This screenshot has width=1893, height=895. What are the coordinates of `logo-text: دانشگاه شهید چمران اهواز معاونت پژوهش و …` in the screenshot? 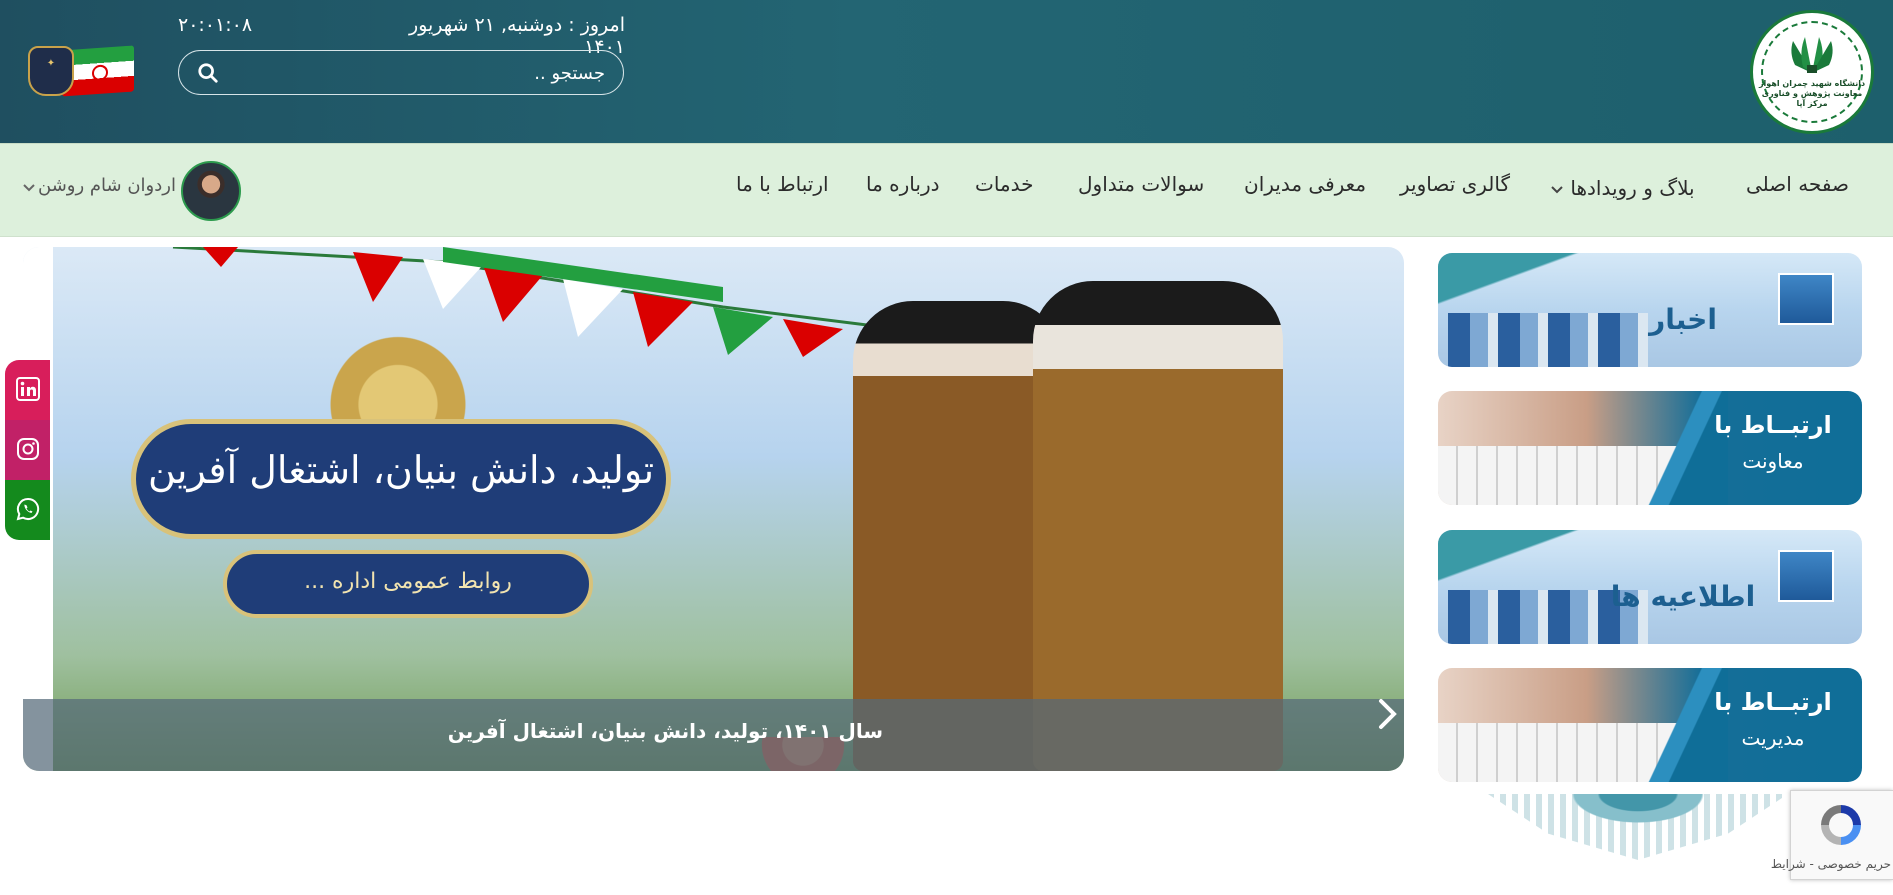 It's located at (1812, 93).